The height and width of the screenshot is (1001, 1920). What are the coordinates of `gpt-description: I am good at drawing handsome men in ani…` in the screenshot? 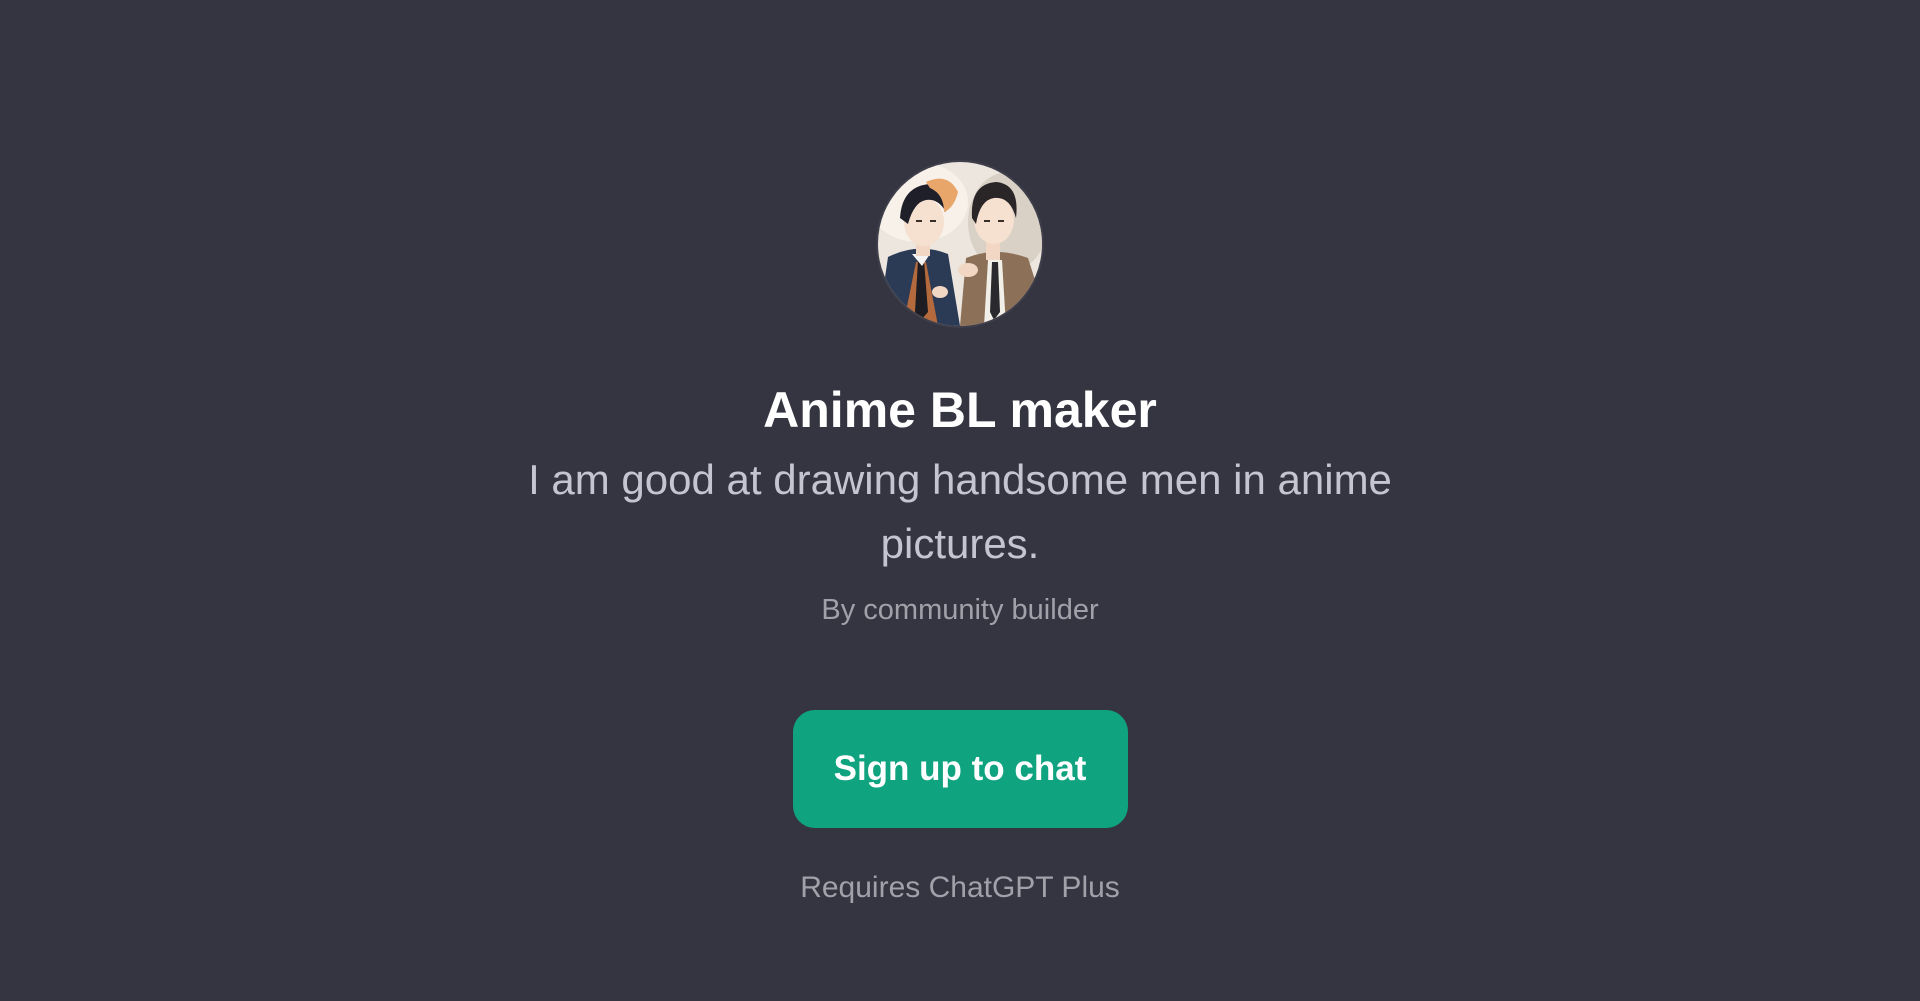 It's located at (960, 511).